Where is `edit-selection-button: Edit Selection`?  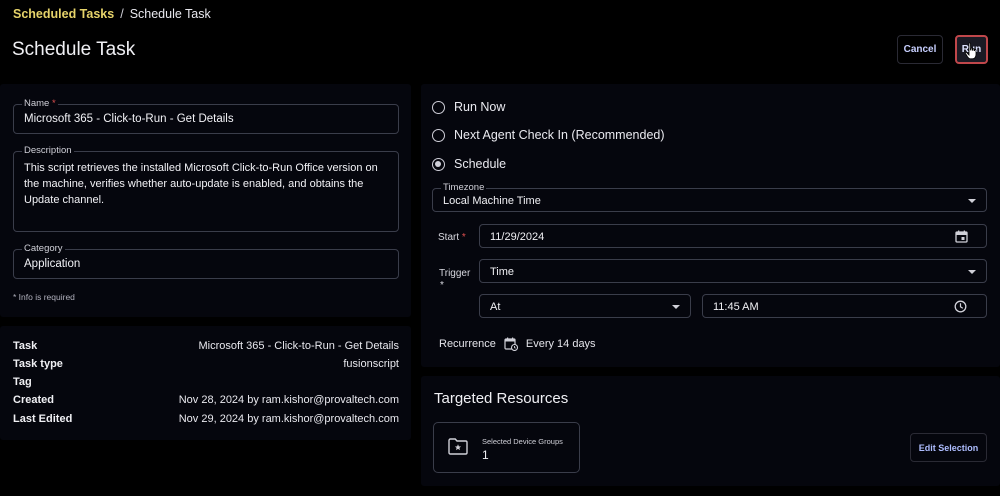 edit-selection-button: Edit Selection is located at coordinates (948, 447).